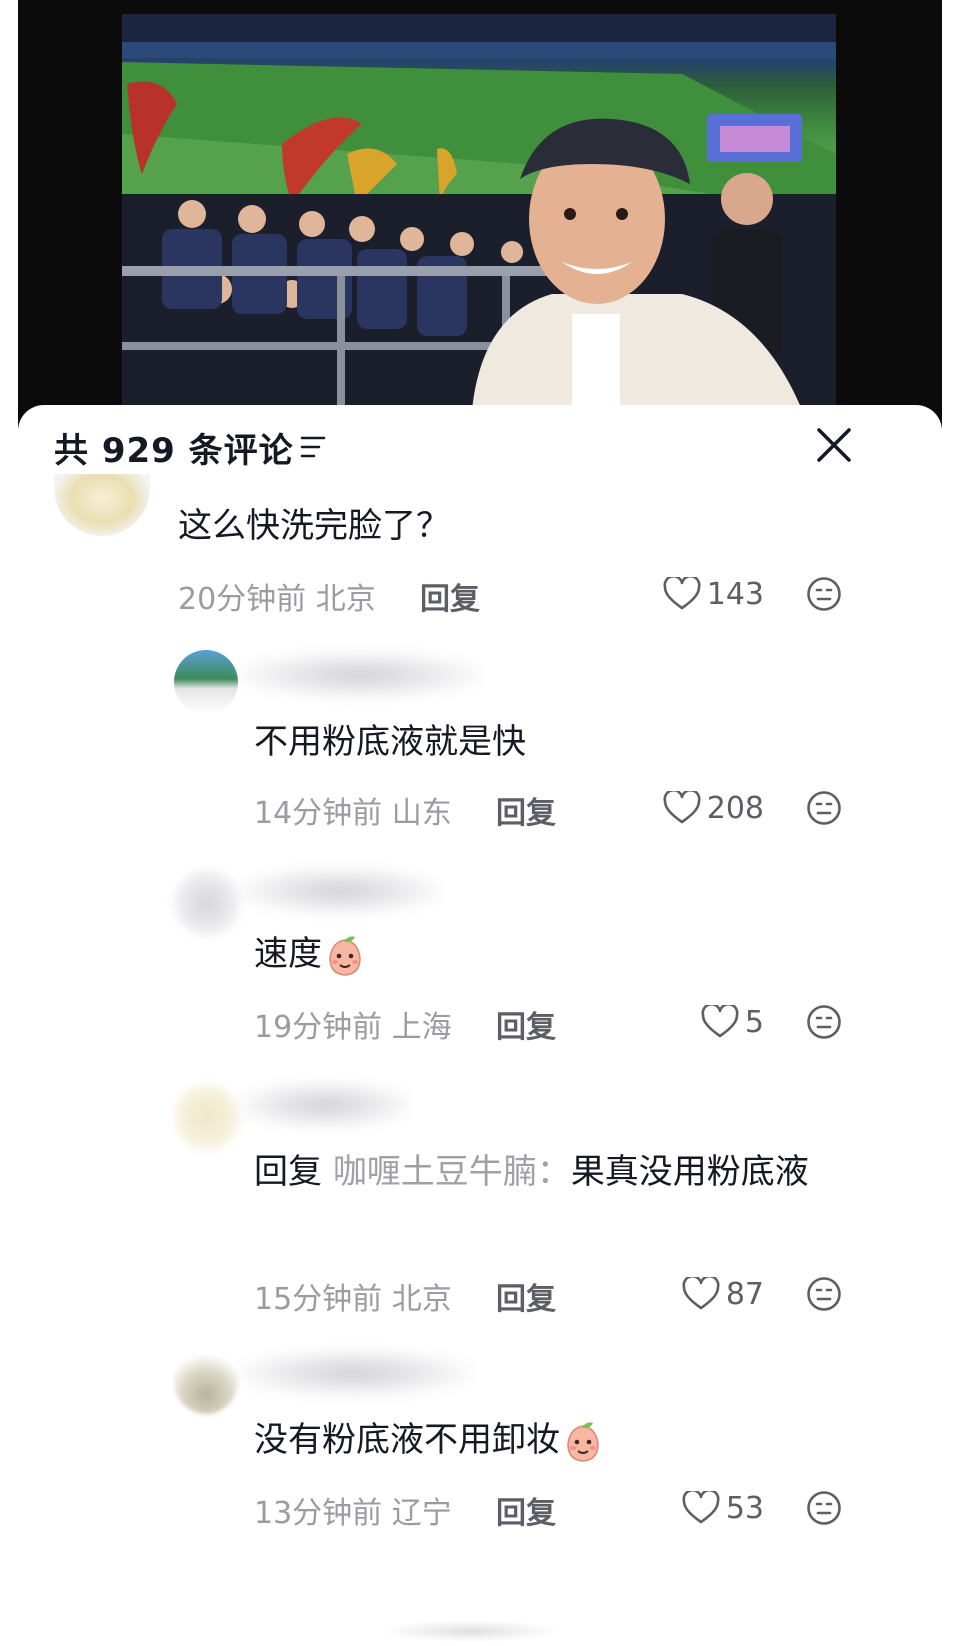 The width and height of the screenshot is (972, 1646). Describe the element at coordinates (735, 594) in the screenshot. I see `like-count: 143` at that location.